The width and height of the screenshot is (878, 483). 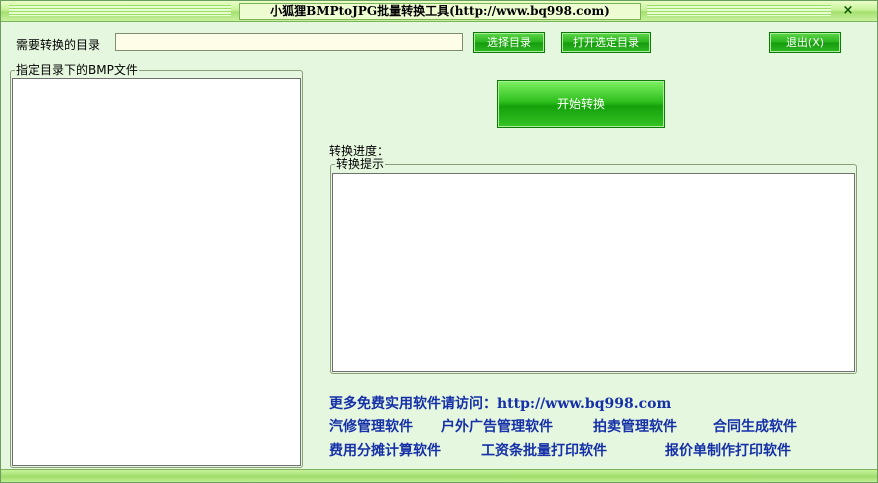 What do you see at coordinates (581, 104) in the screenshot?
I see `start-convert-button: 开始转换` at bounding box center [581, 104].